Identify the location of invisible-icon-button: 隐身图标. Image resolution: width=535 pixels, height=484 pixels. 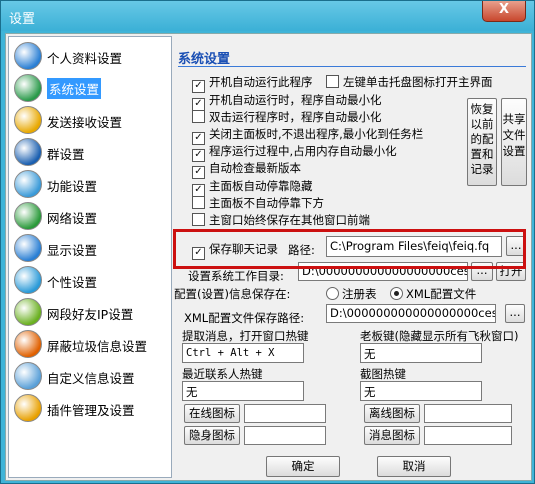
(212, 435).